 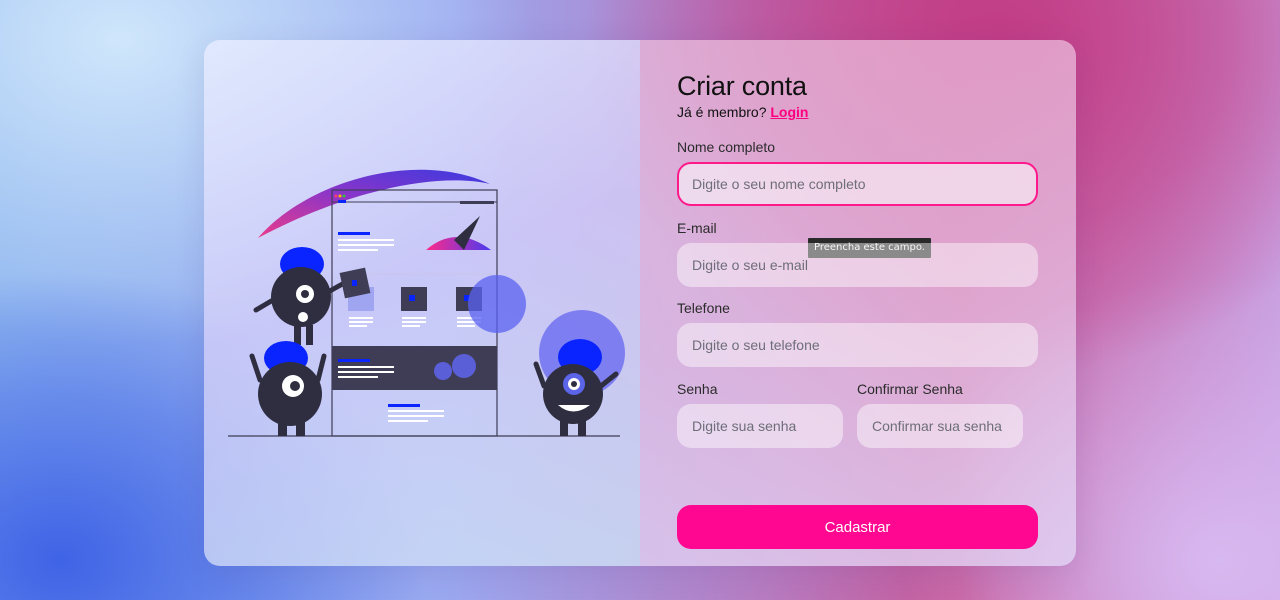 I want to click on password-label: Senha, so click(x=697, y=389).